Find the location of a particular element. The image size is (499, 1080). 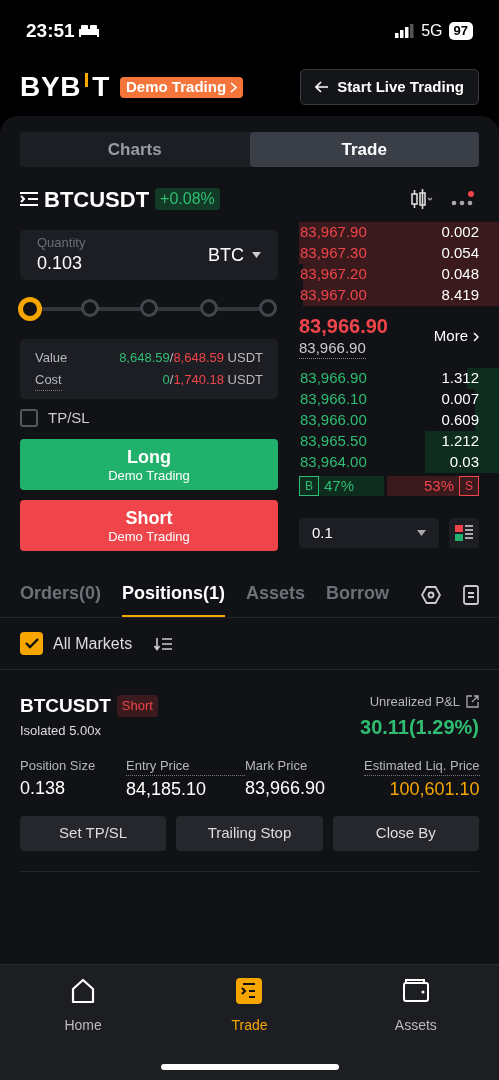

ask-price: 83,967.00 is located at coordinates (333, 295).